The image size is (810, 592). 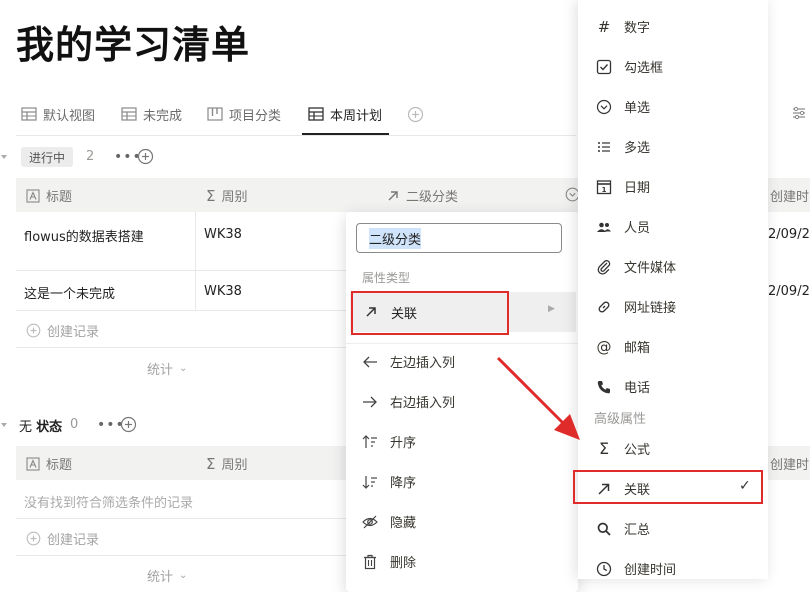 What do you see at coordinates (215, 114) in the screenshot?
I see `board-icon` at bounding box center [215, 114].